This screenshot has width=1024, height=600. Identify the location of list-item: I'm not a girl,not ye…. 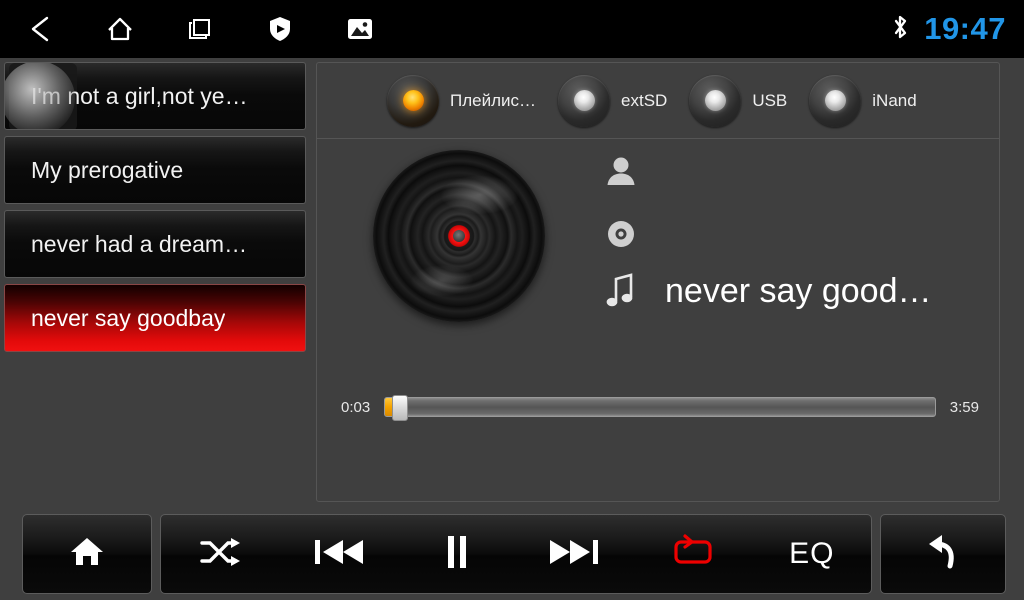
(155, 96).